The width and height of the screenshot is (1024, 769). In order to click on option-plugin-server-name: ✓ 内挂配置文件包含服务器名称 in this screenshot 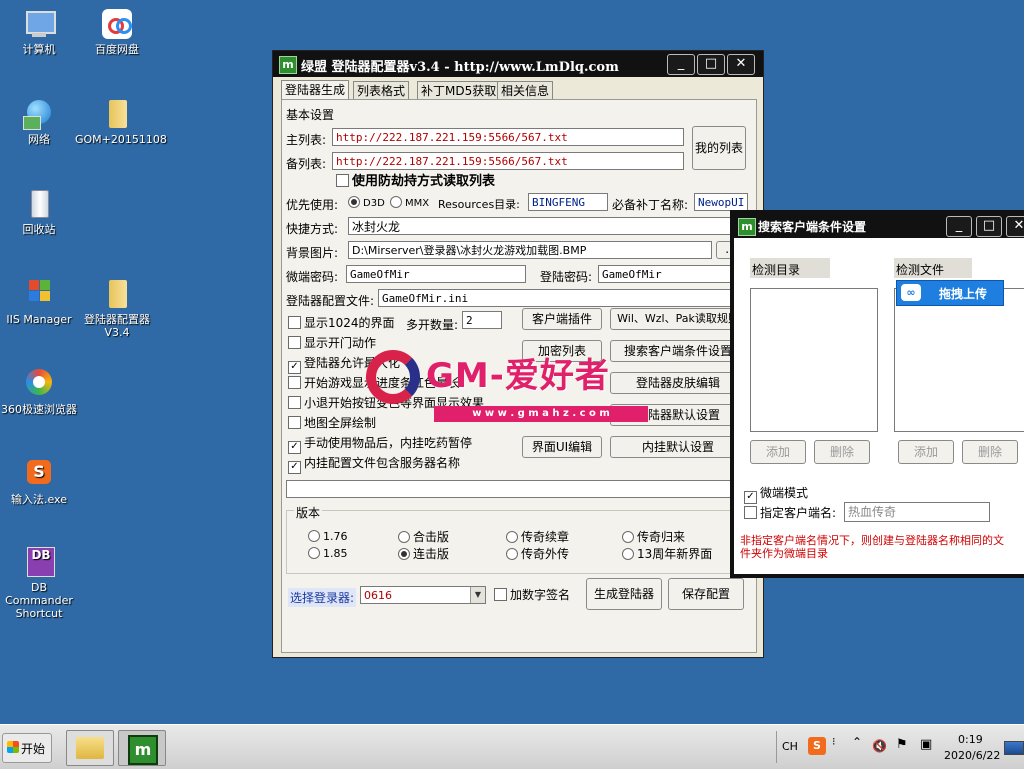, I will do `click(374, 465)`.